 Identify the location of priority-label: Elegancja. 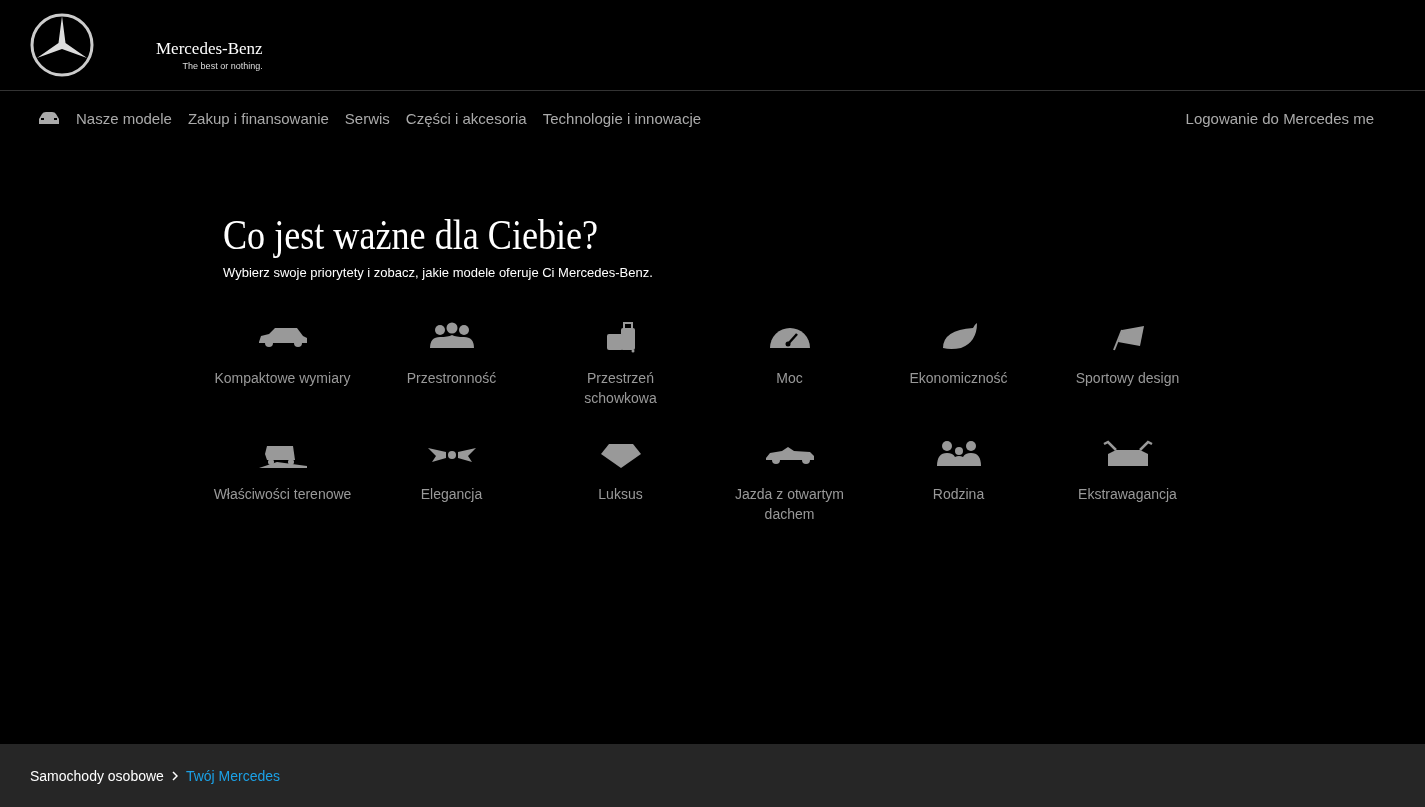
(451, 504).